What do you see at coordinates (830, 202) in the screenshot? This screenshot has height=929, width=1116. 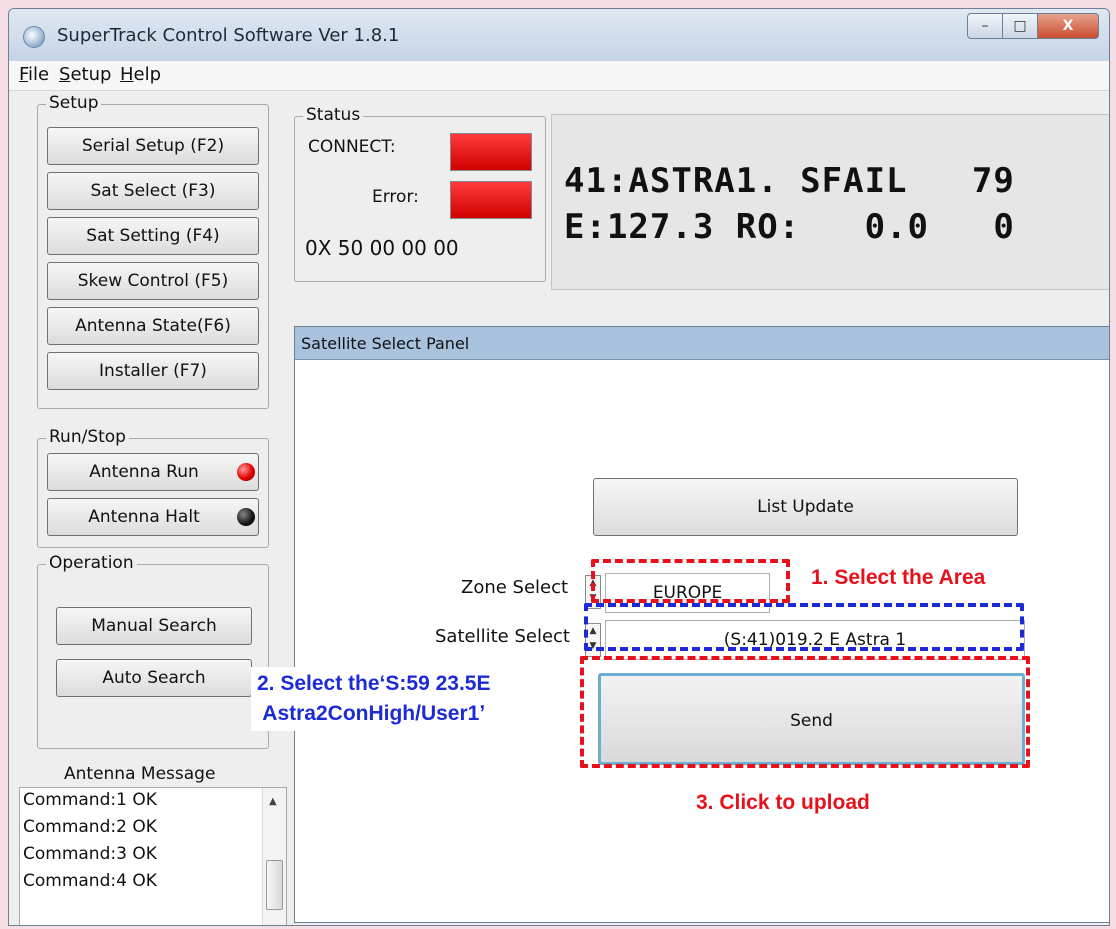 I see `lcd-display: 41:ASTRA1. SFAIL 79 E:127.3 RO: 0.0 0` at bounding box center [830, 202].